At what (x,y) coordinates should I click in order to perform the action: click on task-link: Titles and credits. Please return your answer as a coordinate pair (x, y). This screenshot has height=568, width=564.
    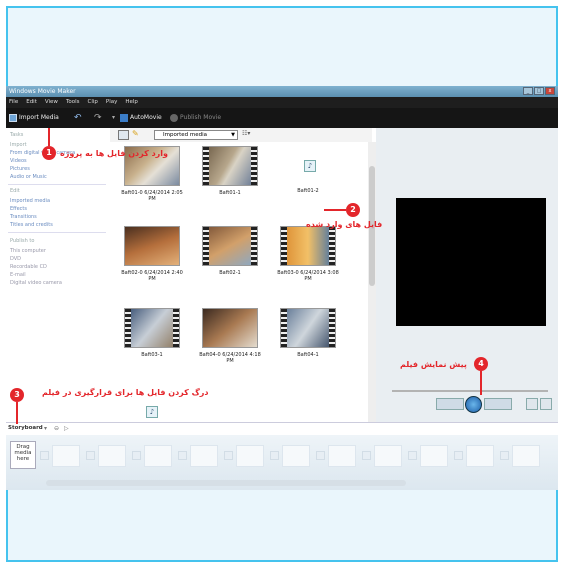
    Looking at the image, I should click on (31, 225).